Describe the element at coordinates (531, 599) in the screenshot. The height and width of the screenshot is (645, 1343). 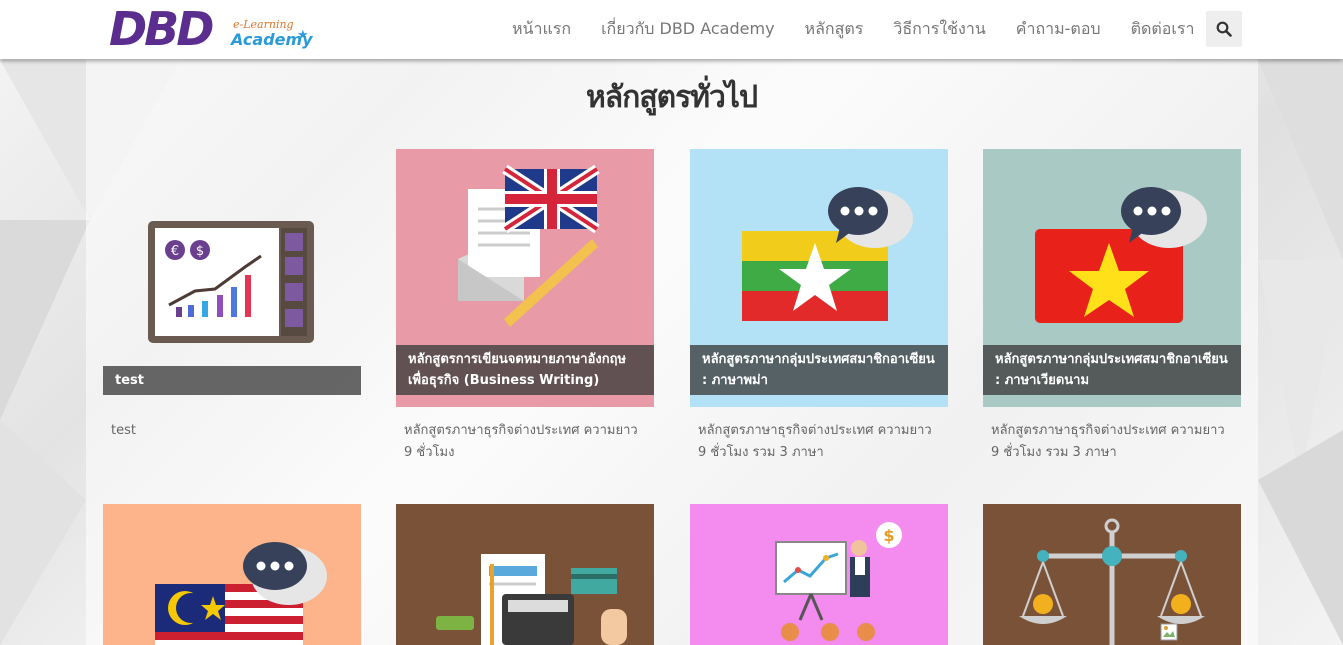
I see `accounting-icon` at that location.